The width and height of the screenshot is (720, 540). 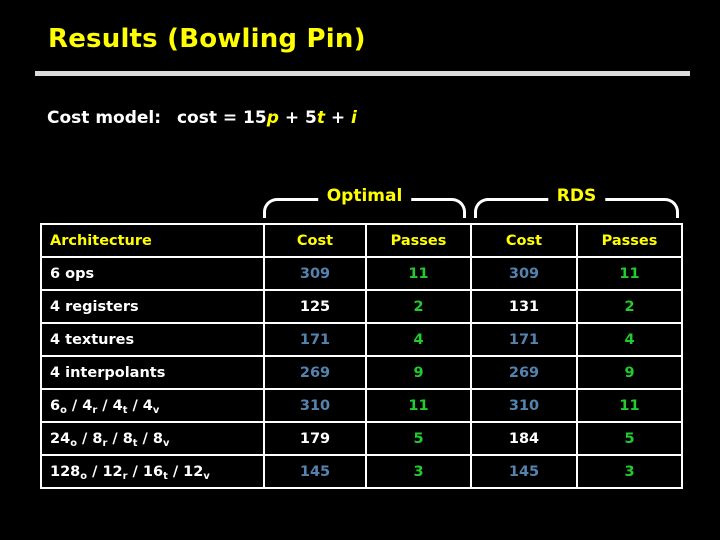 What do you see at coordinates (152, 471) in the screenshot?
I see `cell-architecture: 128o / 12r / 16t / 12v` at bounding box center [152, 471].